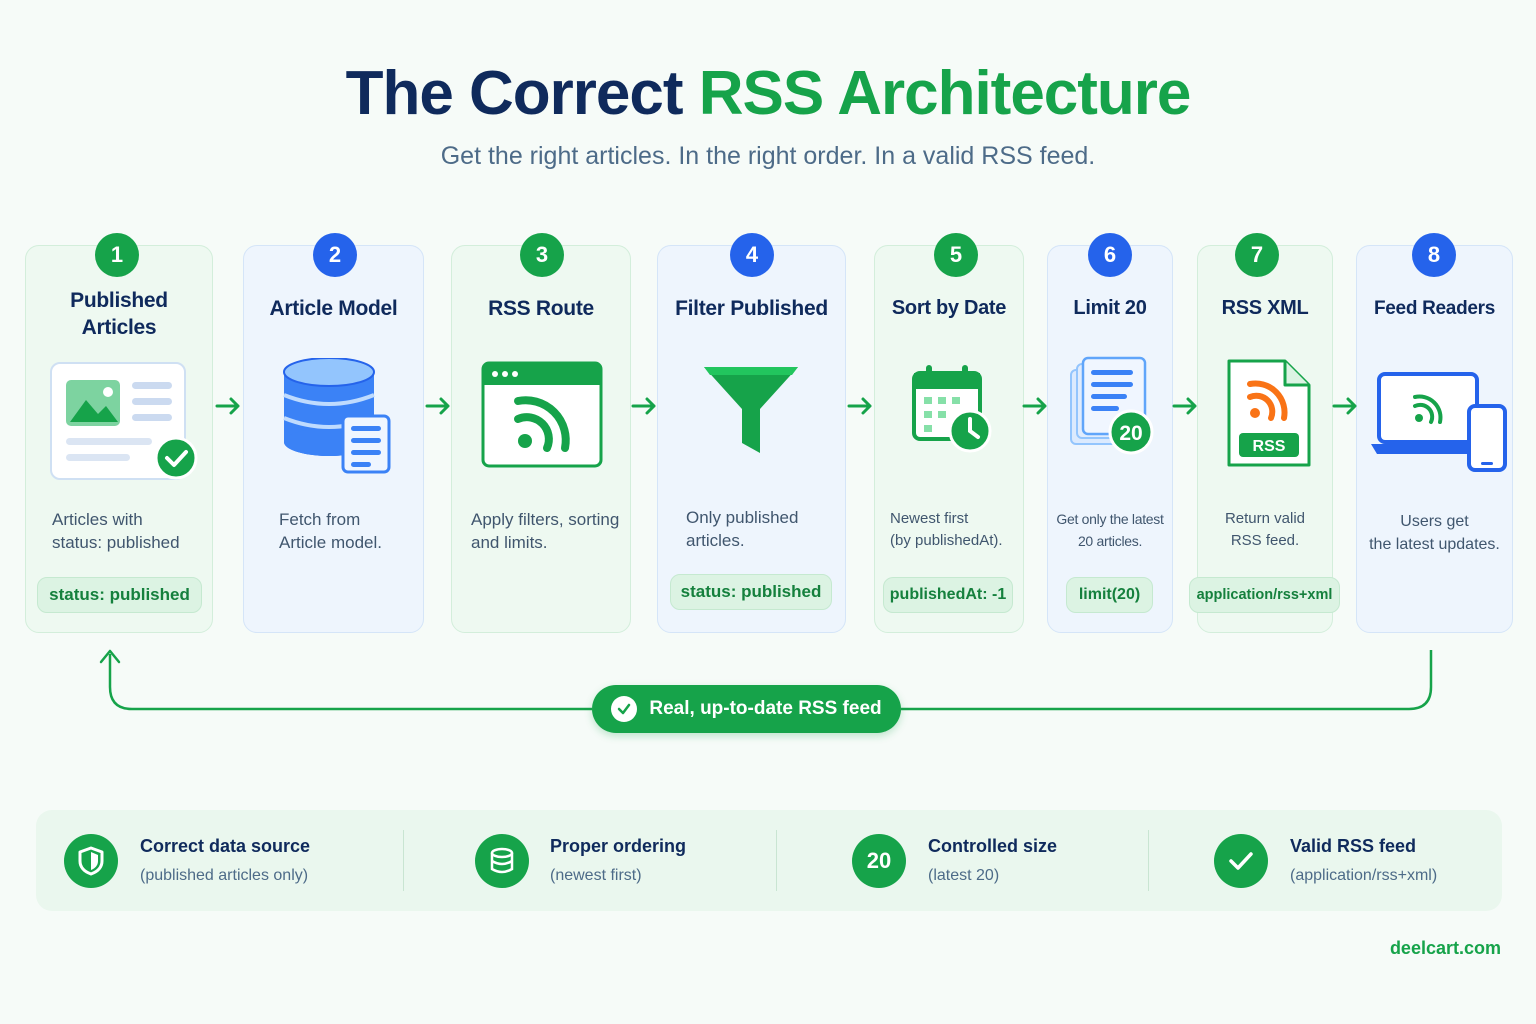  I want to click on benefit-subtitle: (published articles only), so click(224, 875).